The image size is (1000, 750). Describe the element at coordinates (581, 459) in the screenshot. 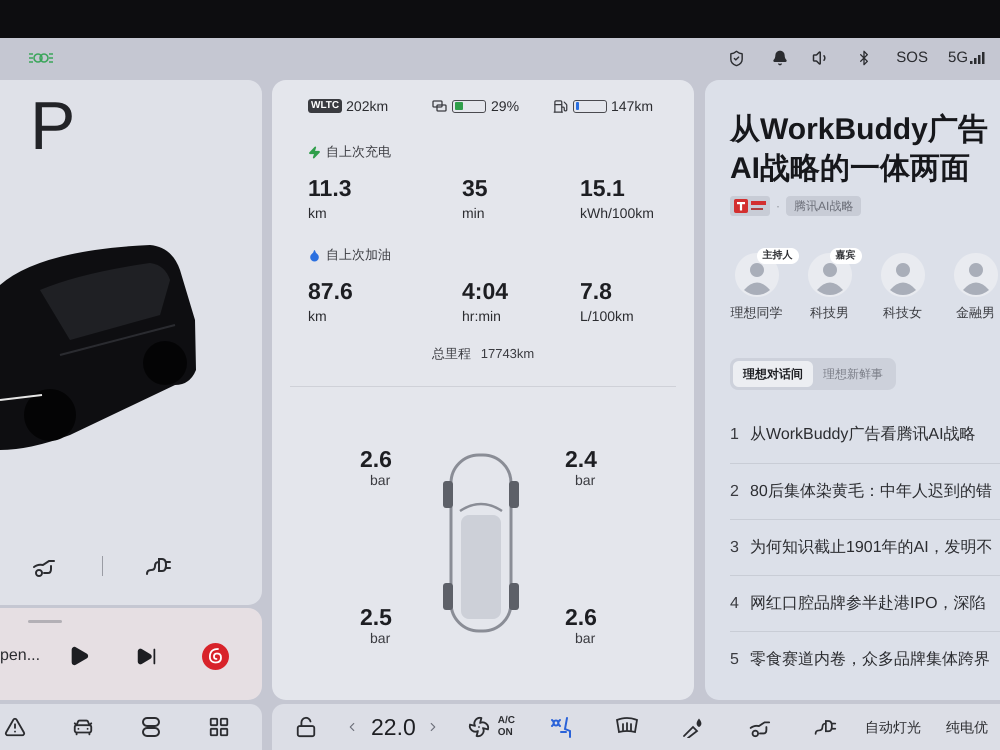

I see `tire-pressure-value: 2.4` at that location.